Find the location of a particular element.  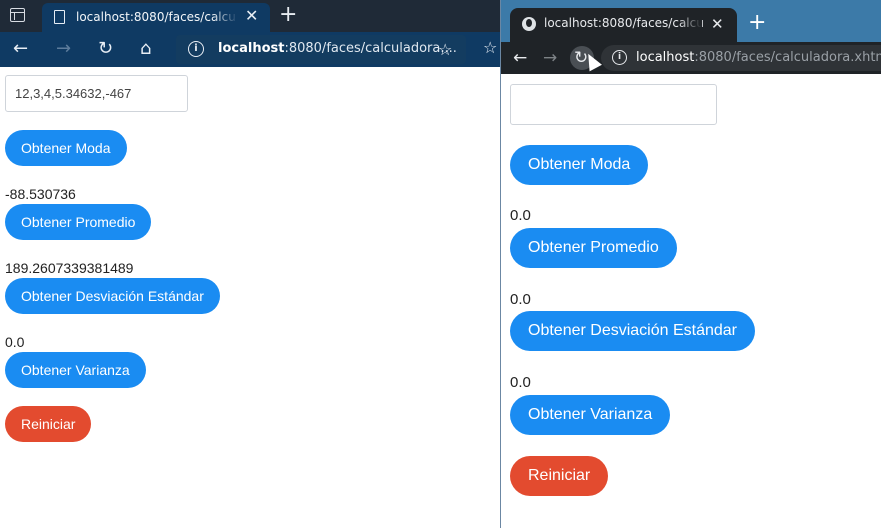

moda-result: -88.530736 is located at coordinates (40, 194).